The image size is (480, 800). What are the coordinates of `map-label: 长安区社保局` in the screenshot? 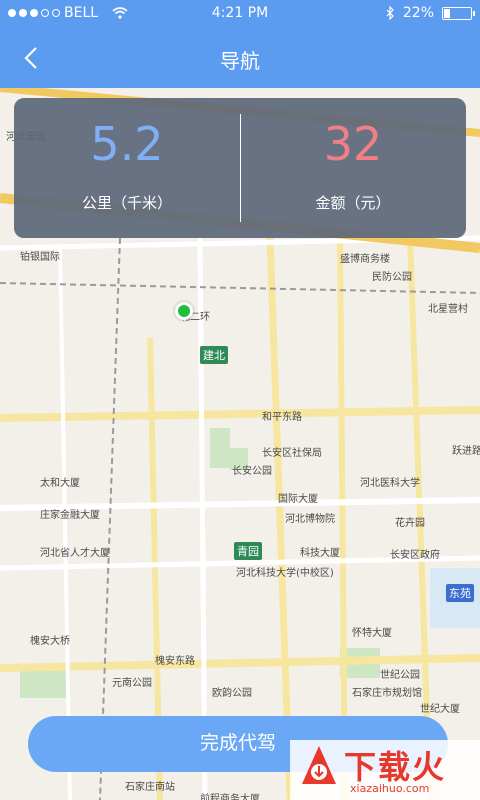 It's located at (292, 453).